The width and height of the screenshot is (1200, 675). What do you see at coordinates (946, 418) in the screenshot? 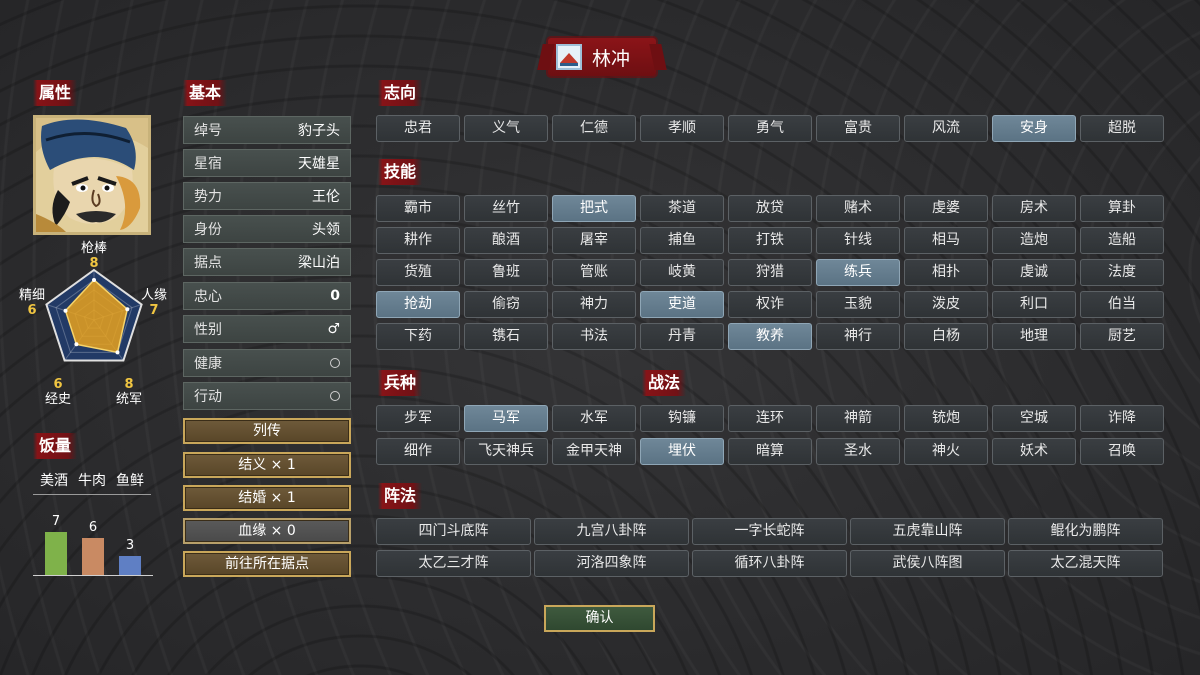
I see `tactic-option: 铳炮` at bounding box center [946, 418].